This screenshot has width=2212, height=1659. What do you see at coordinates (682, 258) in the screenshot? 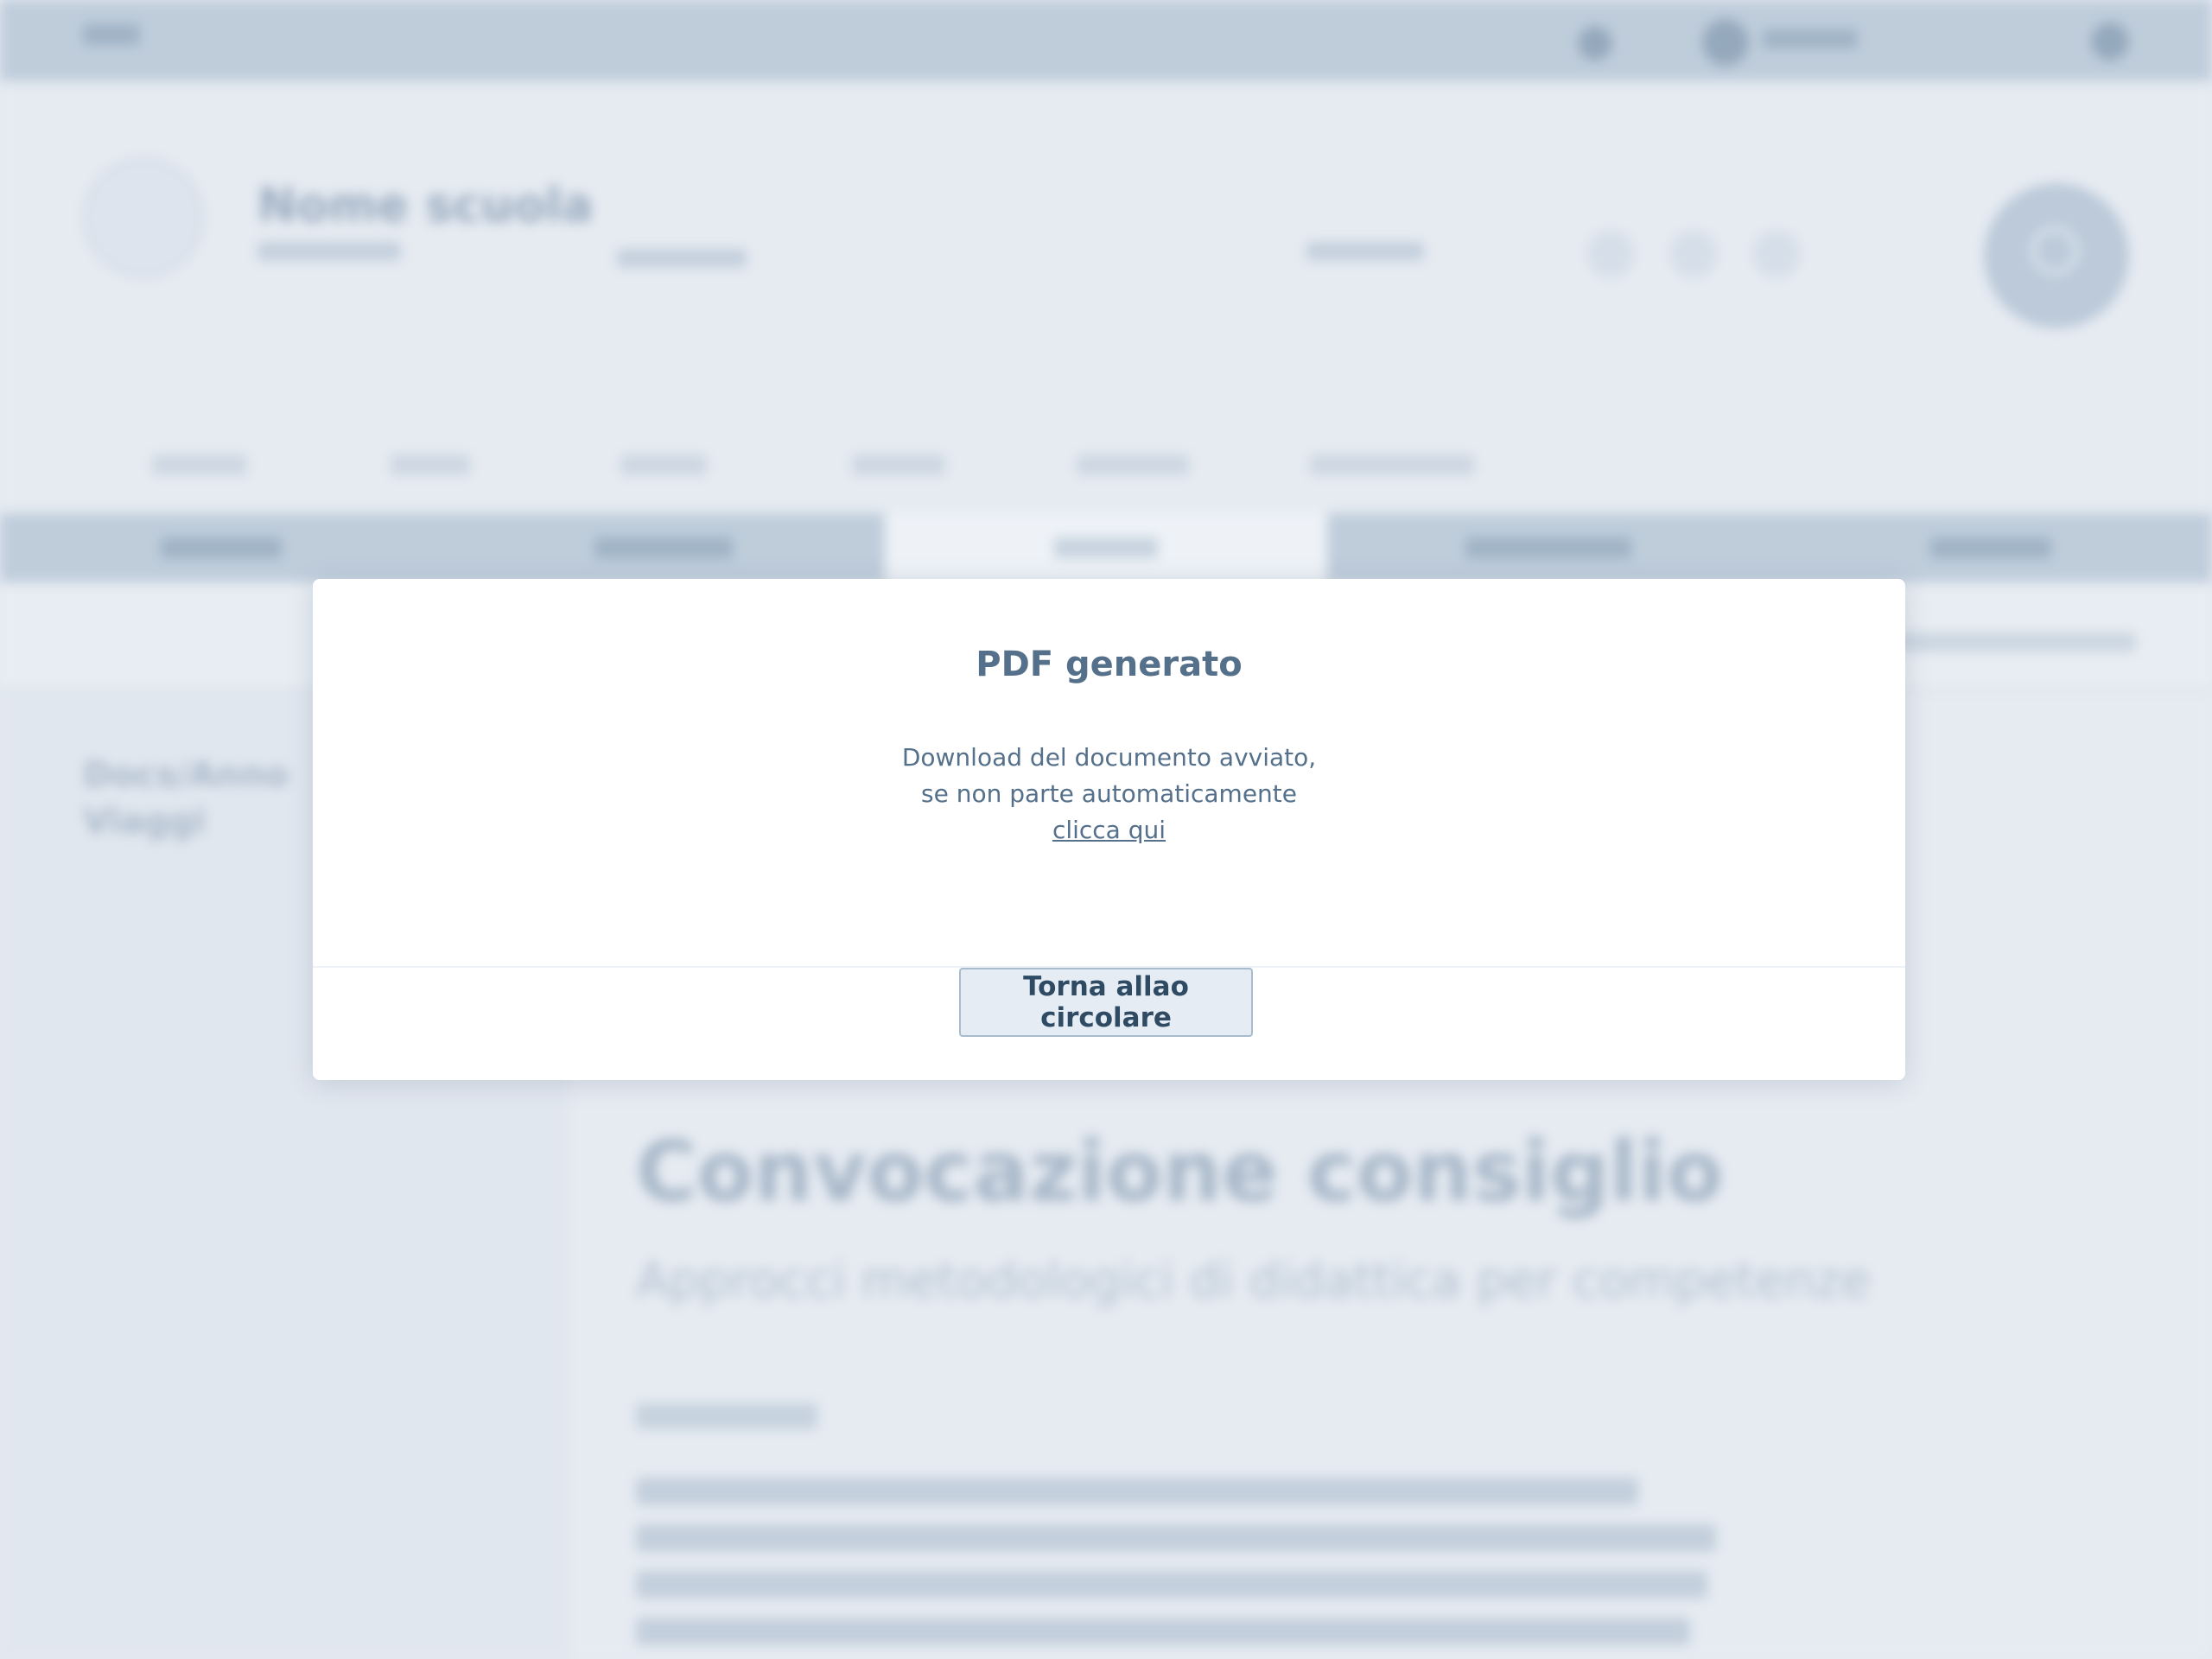
I see `header-link` at bounding box center [682, 258].